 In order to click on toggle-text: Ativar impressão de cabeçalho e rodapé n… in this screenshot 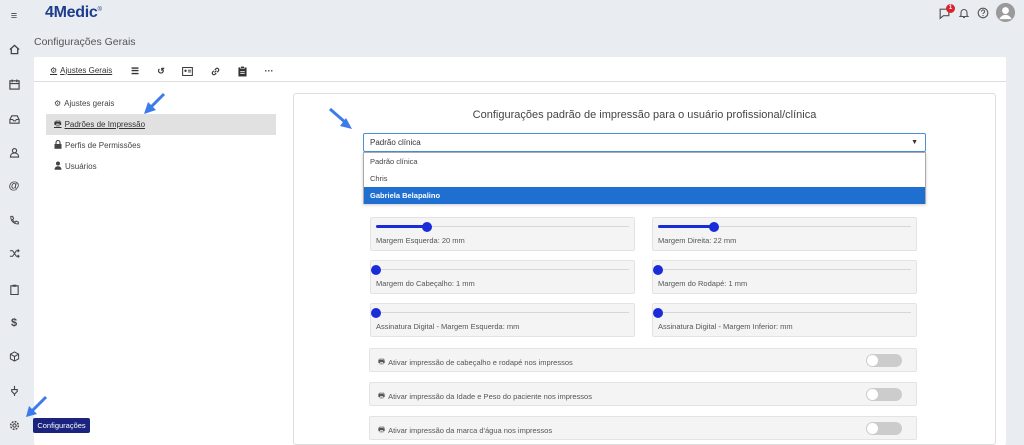, I will do `click(480, 362)`.